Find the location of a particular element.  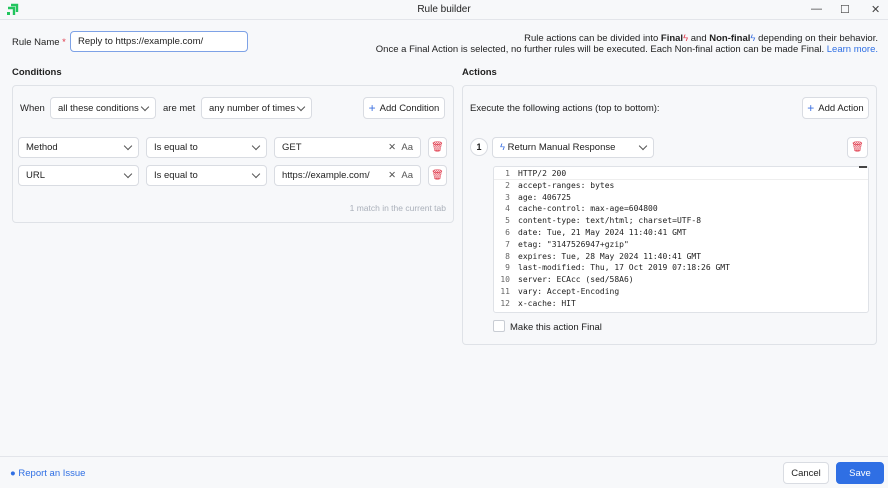

delete-action-button: 🗑 is located at coordinates (857, 147).